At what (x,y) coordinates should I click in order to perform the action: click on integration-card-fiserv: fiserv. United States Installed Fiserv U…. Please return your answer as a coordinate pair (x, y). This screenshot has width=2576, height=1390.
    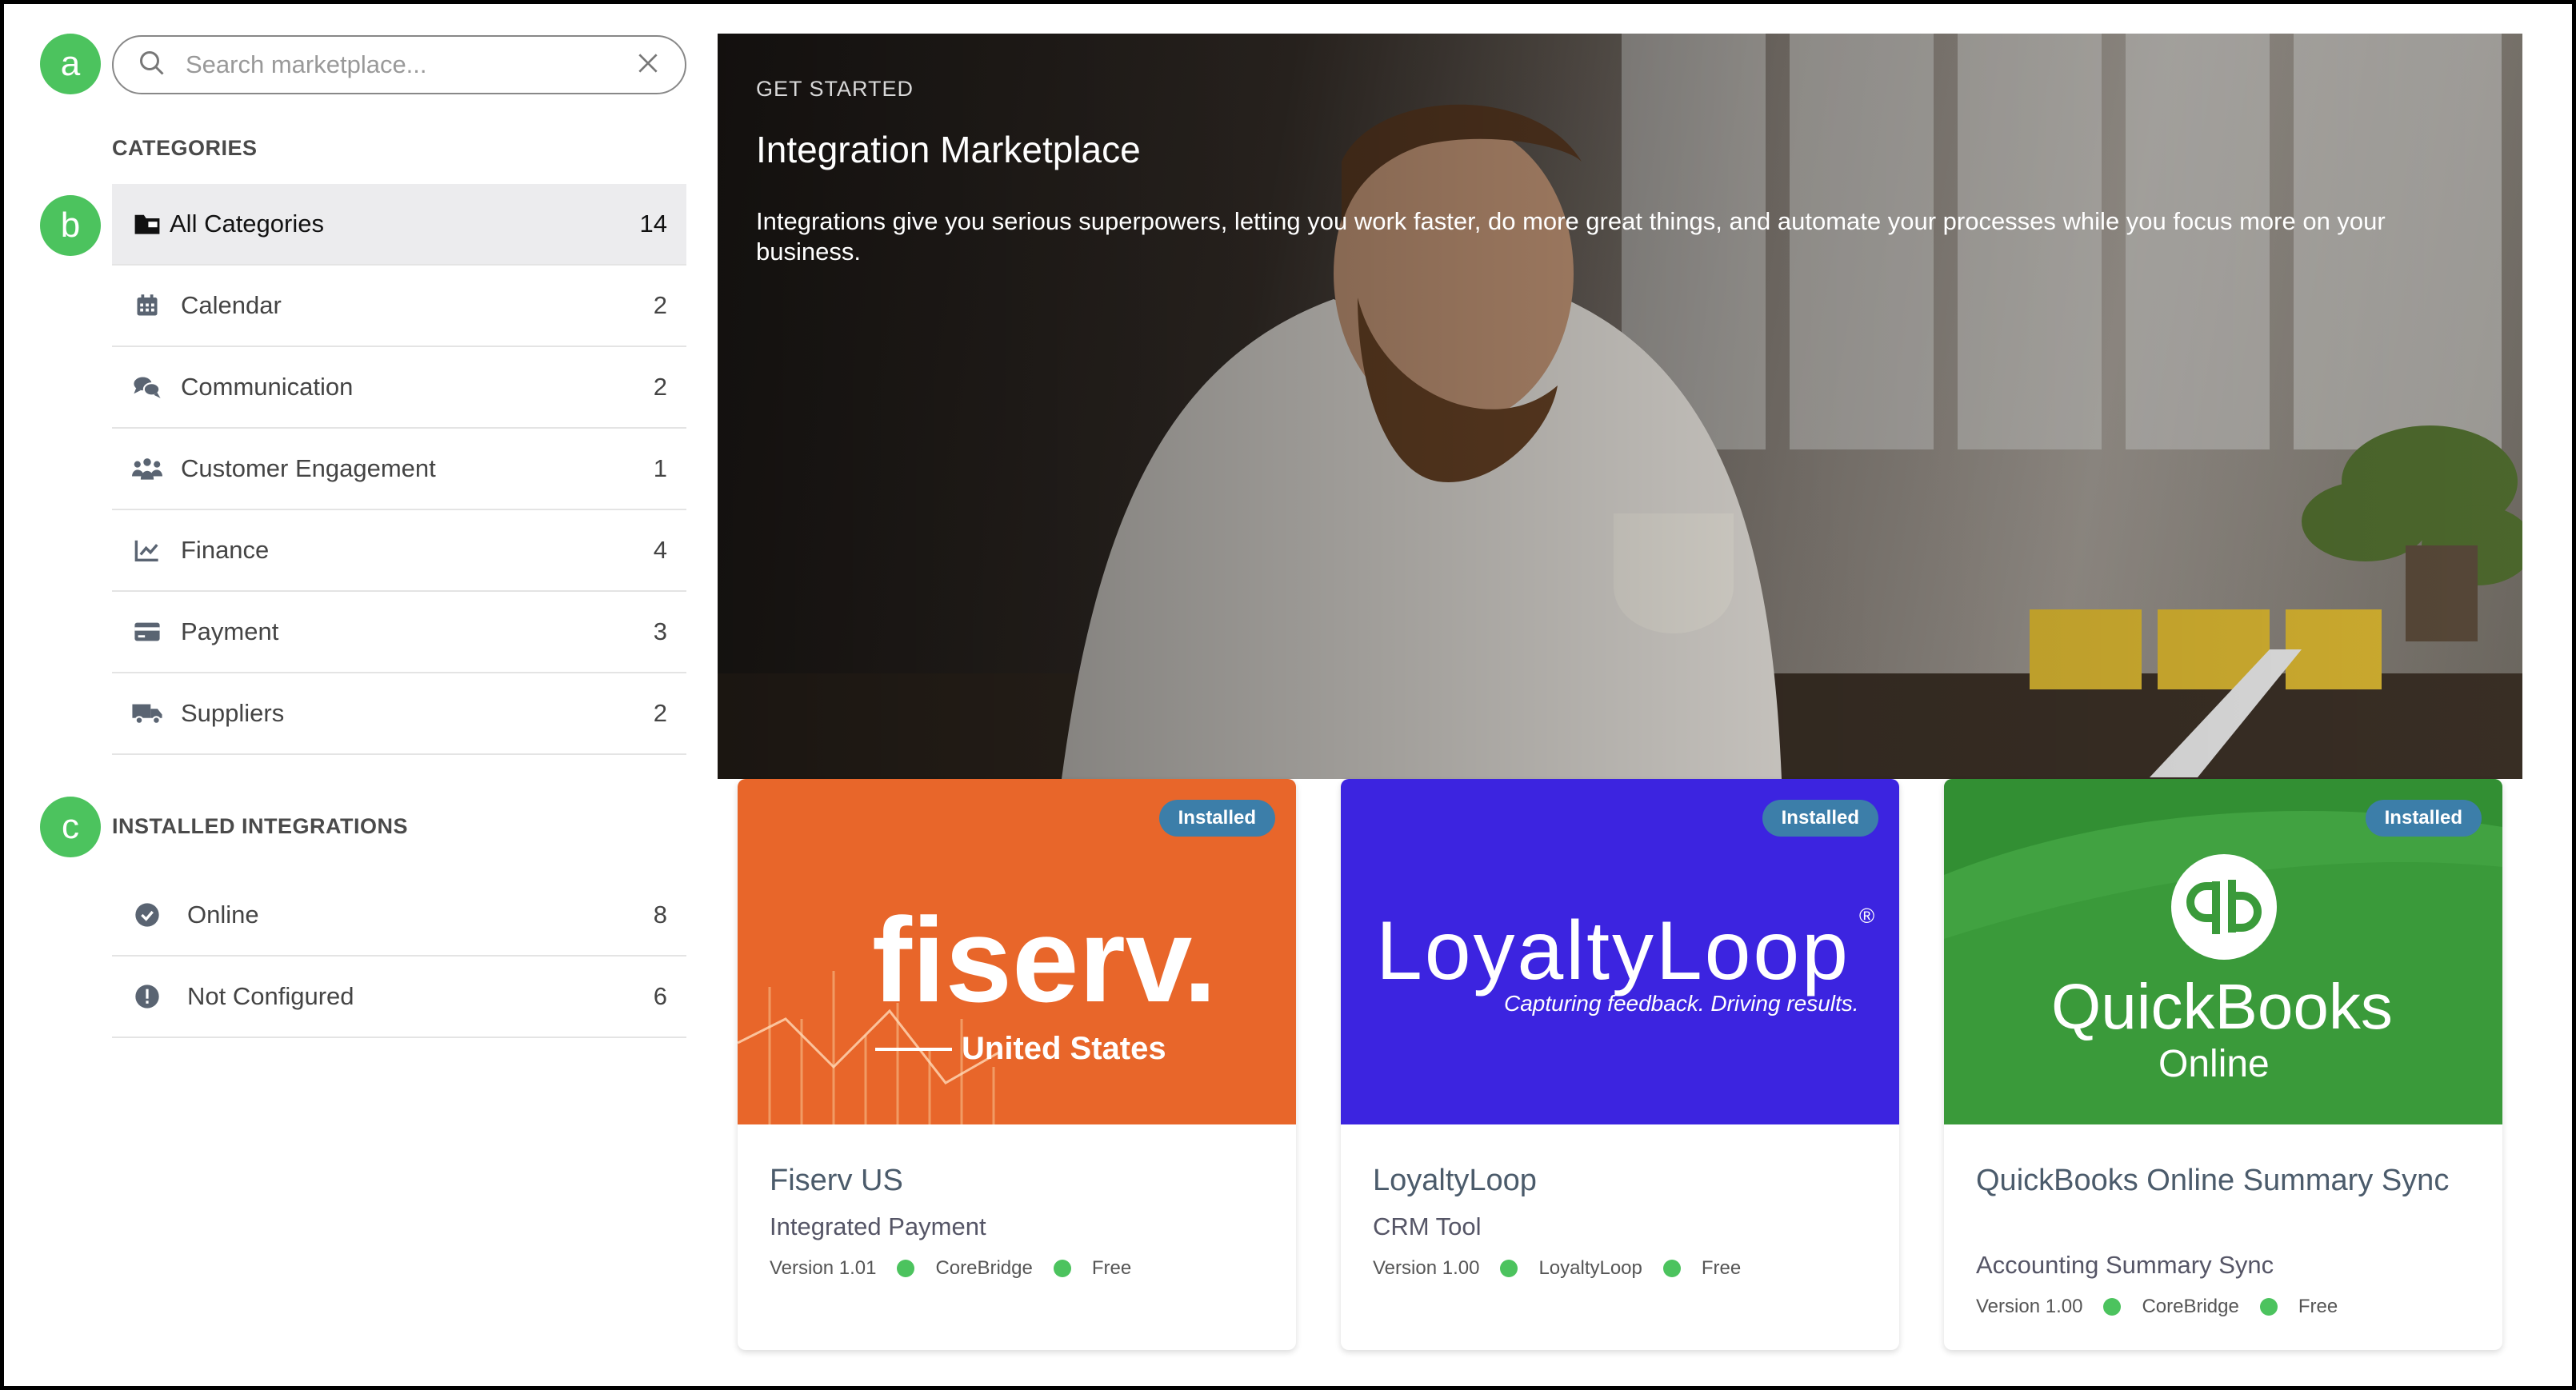
    Looking at the image, I should click on (1017, 1065).